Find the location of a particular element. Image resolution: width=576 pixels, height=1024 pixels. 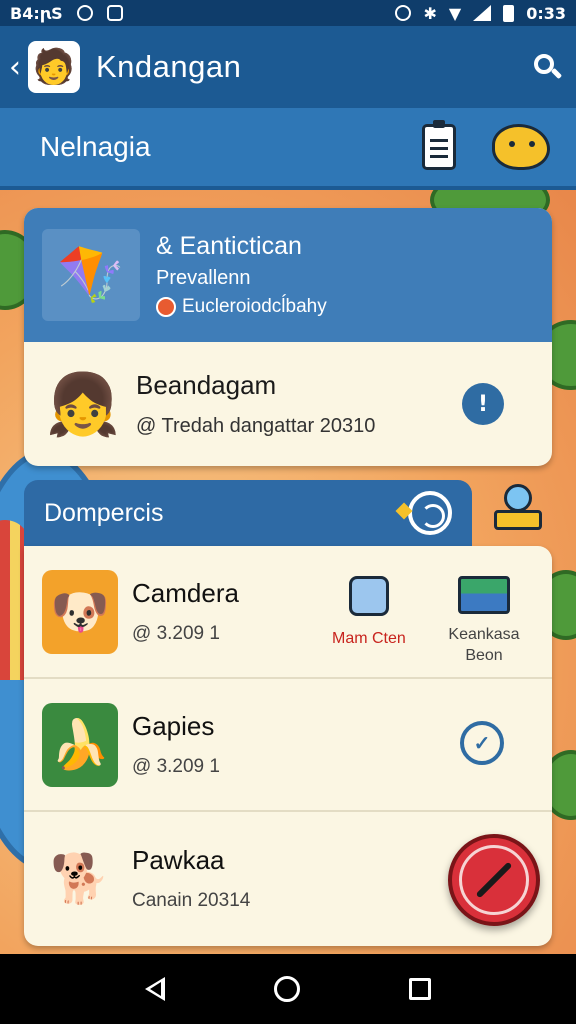

item-action-primary: Mam Cten is located at coordinates (369, 612).